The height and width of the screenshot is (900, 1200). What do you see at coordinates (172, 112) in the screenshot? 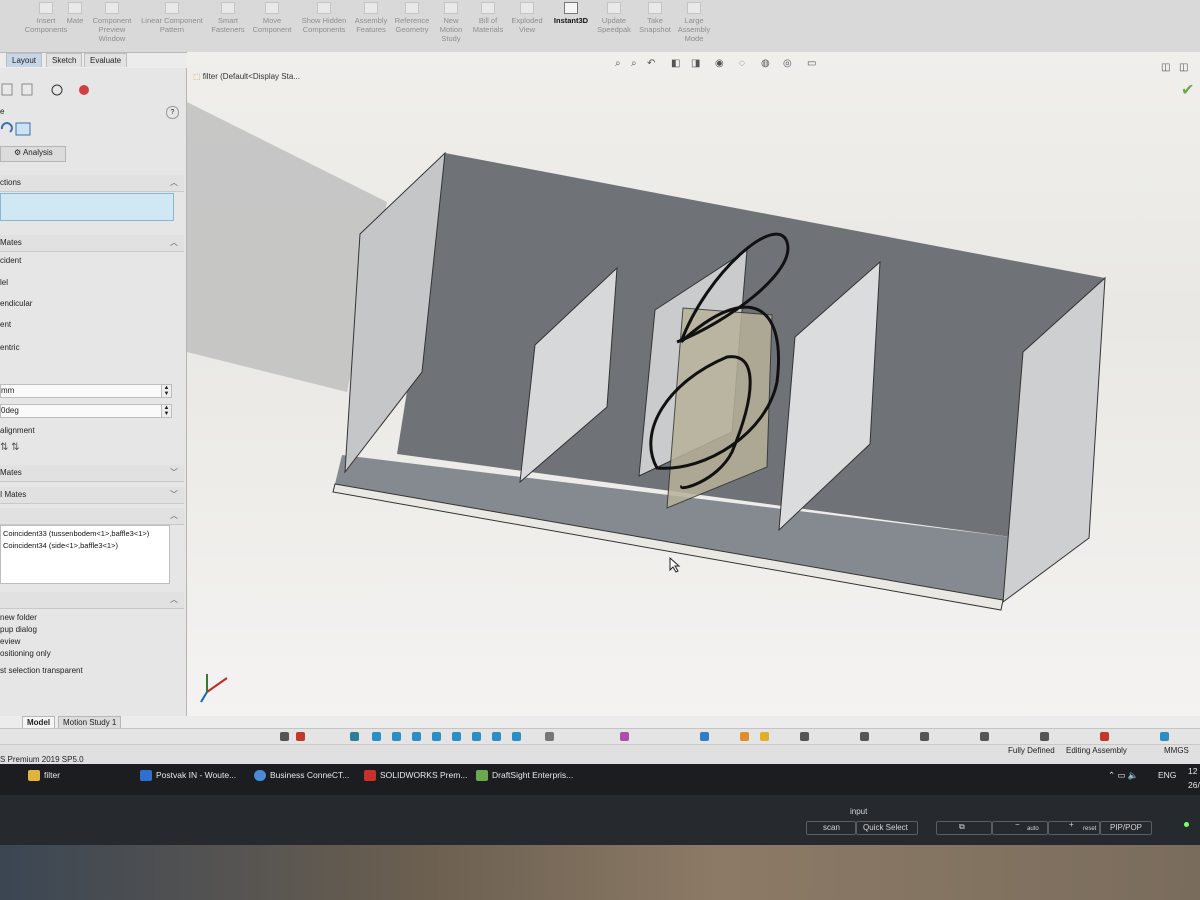
I see `help-icon: ?` at bounding box center [172, 112].